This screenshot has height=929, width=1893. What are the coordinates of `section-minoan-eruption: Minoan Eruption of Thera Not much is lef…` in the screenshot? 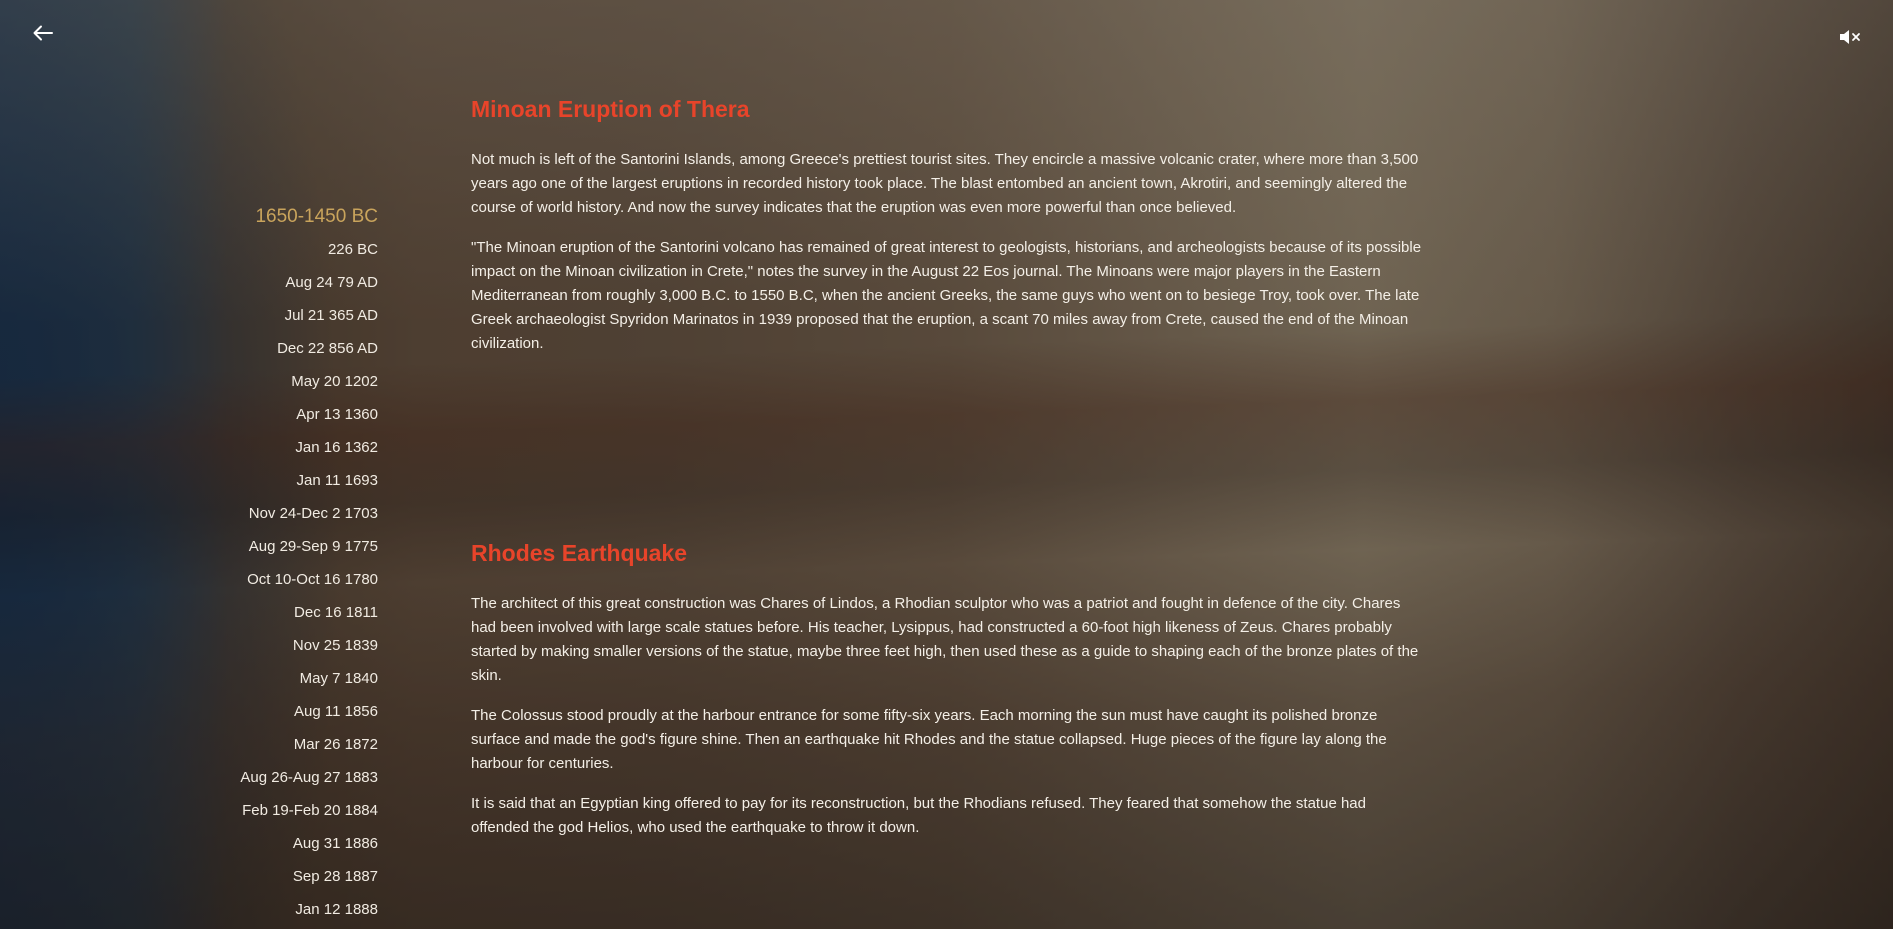 It's located at (948, 234).